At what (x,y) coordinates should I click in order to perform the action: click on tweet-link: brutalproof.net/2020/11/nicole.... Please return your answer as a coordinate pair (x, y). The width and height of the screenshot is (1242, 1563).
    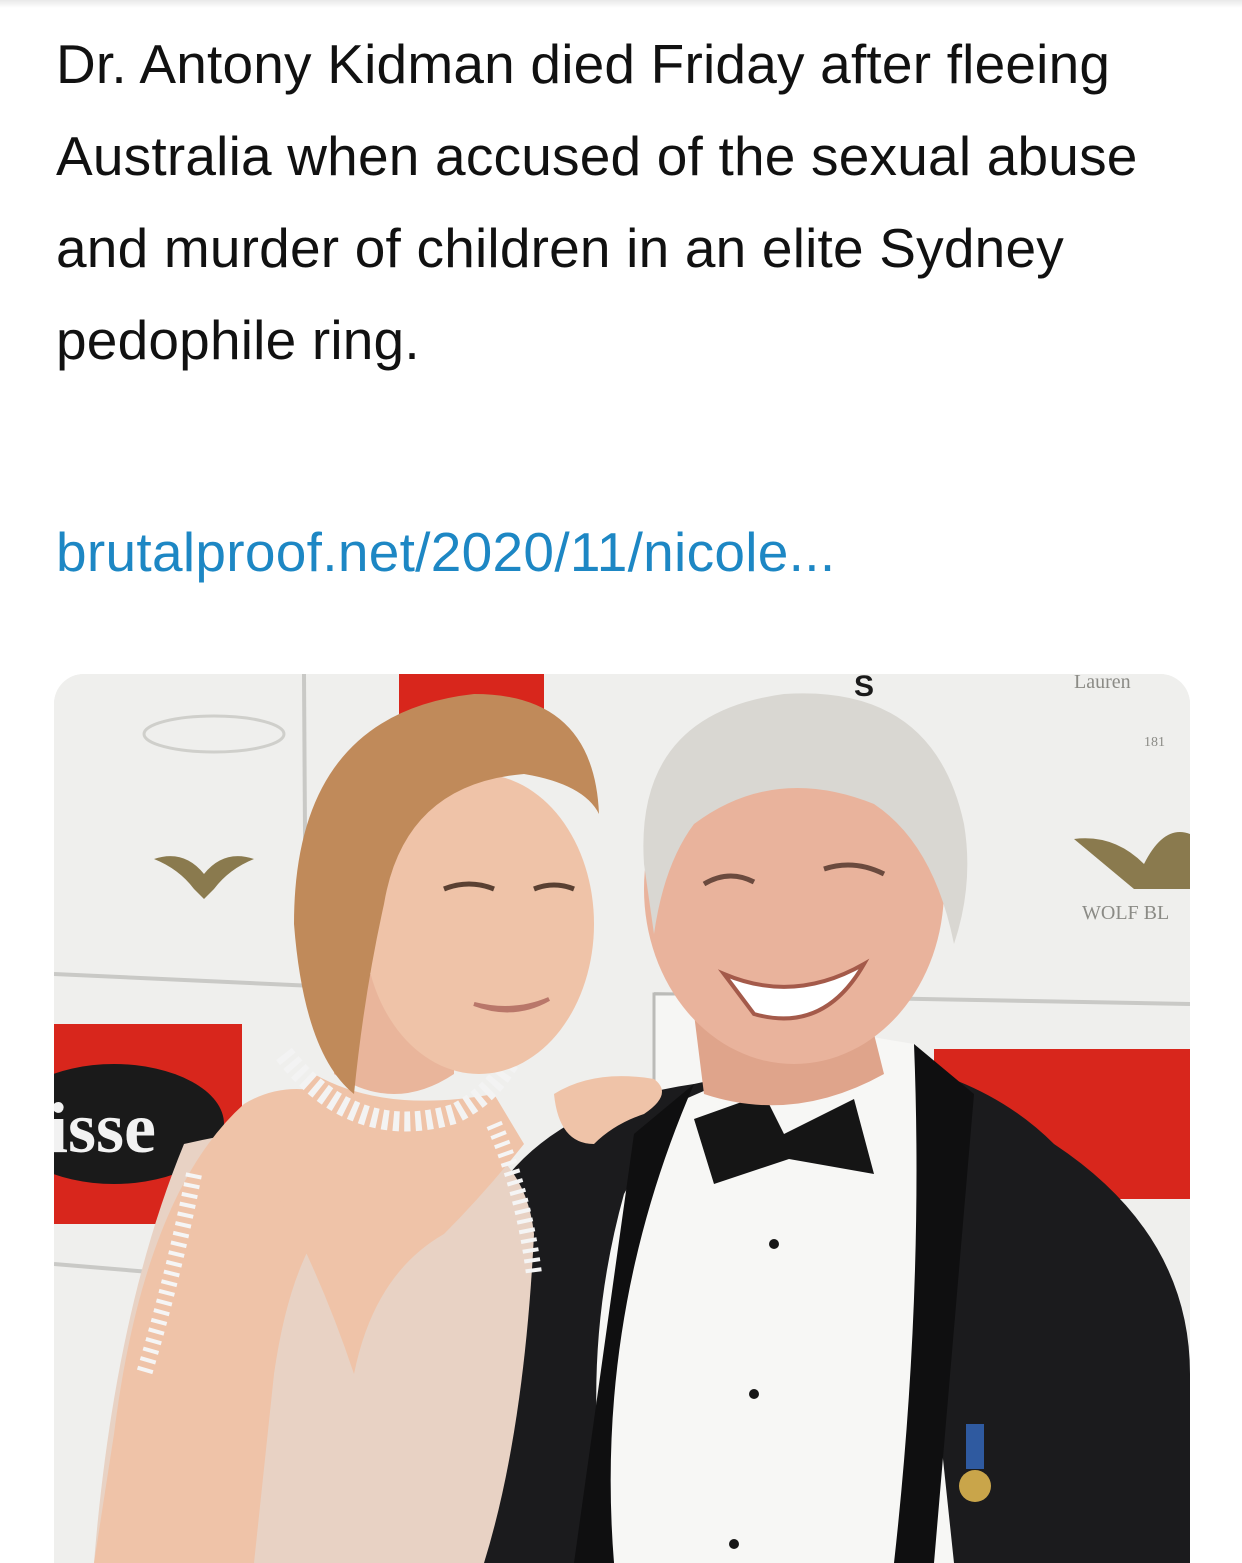
    Looking at the image, I should click on (445, 552).